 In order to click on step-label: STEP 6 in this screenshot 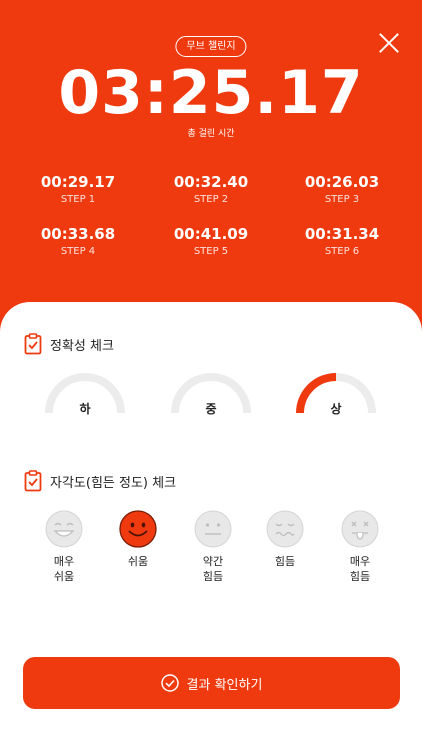, I will do `click(342, 251)`.